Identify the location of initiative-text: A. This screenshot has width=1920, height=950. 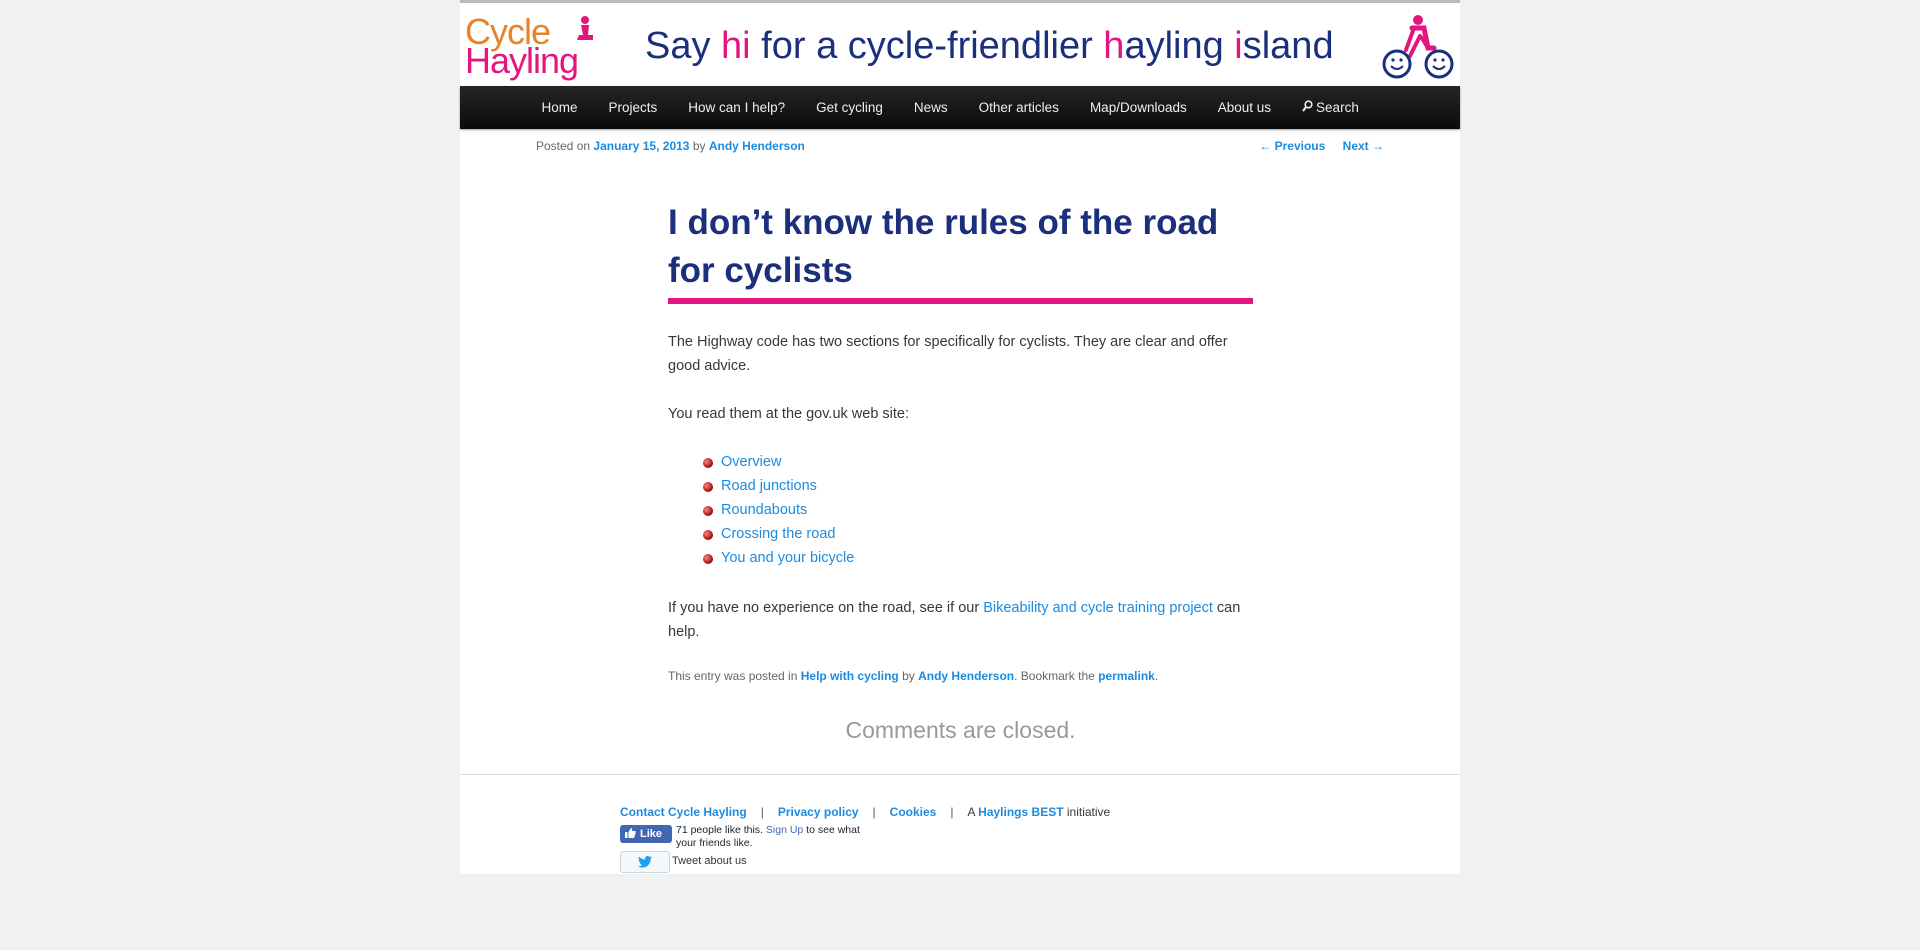
(973, 812).